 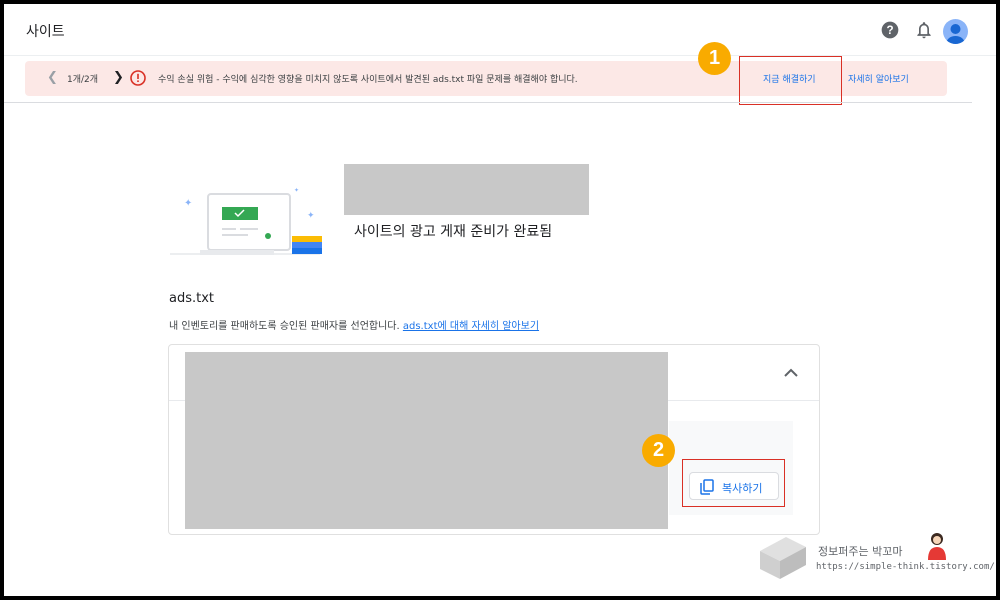 I want to click on watermark-logo-icon, so click(x=783, y=558).